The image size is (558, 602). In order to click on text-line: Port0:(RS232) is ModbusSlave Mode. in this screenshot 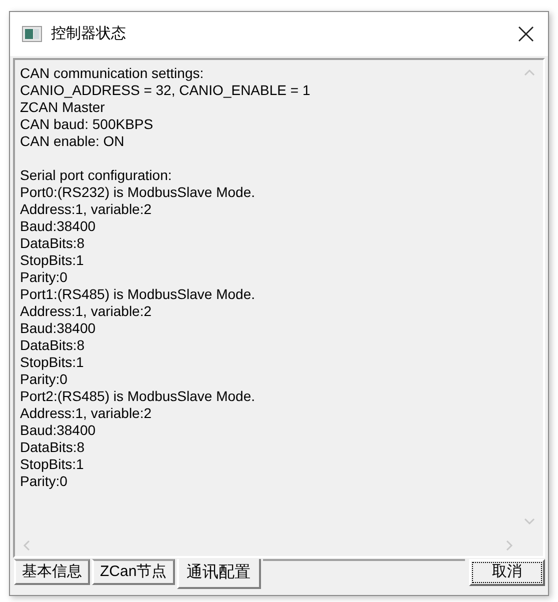, I will do `click(137, 192)`.